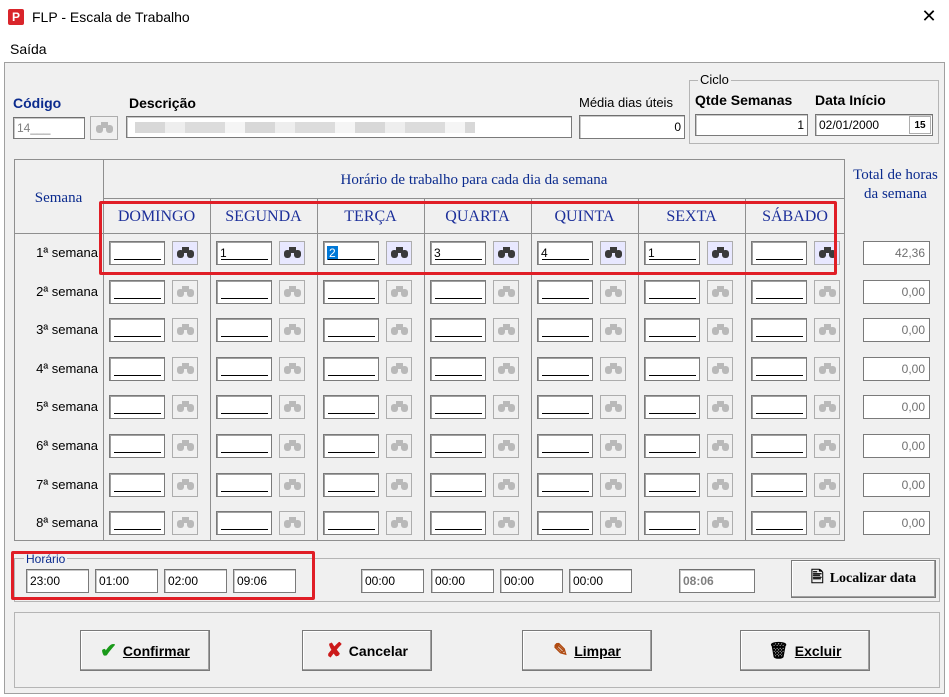  What do you see at coordinates (920, 125) in the screenshot?
I see `calendar-icon: 15` at bounding box center [920, 125].